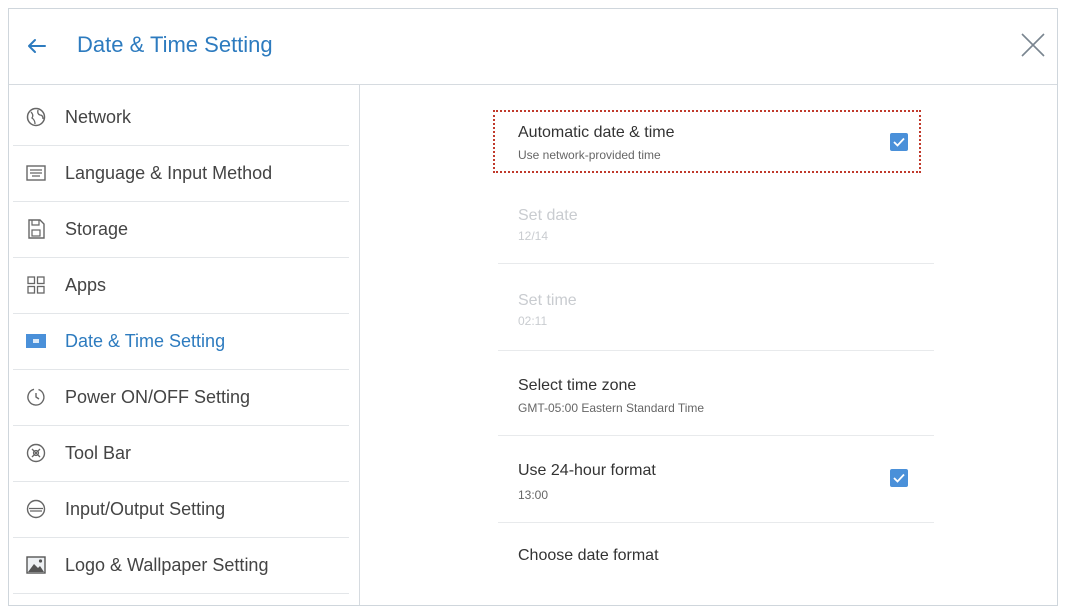 This screenshot has height=612, width=1068. Describe the element at coordinates (716, 558) in the screenshot. I see `date-format-row: Choose date format` at that location.